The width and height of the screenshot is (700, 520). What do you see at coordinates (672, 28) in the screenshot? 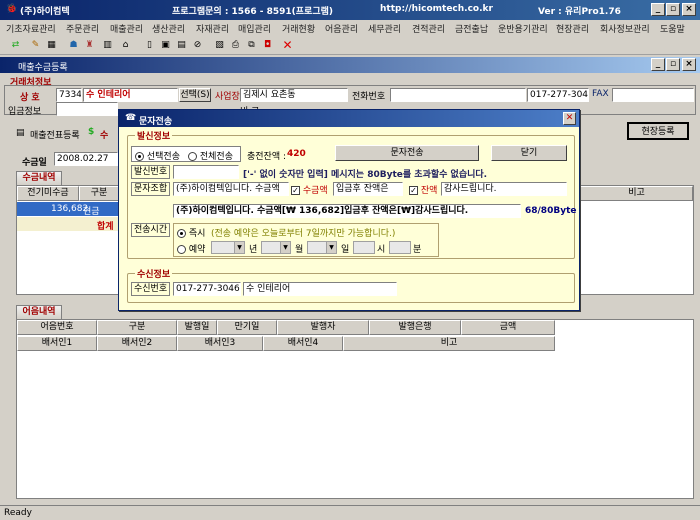
I see `menu-item: 도움말` at bounding box center [672, 28].